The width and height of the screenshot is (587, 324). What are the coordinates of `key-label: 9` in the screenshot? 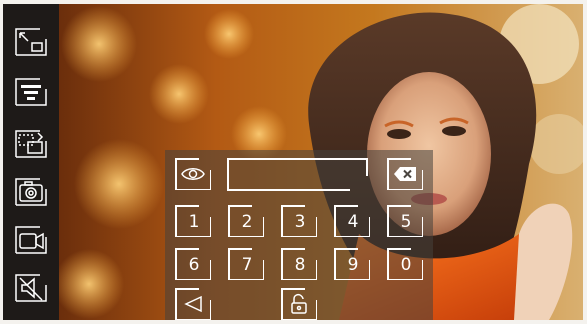 It's located at (353, 264).